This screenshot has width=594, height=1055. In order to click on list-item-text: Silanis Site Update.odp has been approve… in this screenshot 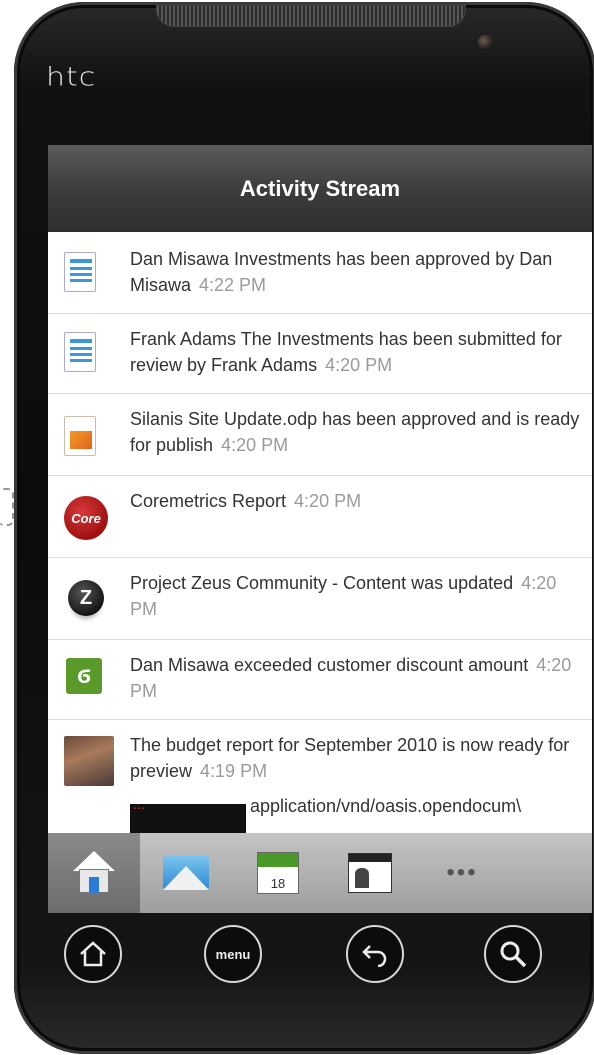, I will do `click(358, 432)`.